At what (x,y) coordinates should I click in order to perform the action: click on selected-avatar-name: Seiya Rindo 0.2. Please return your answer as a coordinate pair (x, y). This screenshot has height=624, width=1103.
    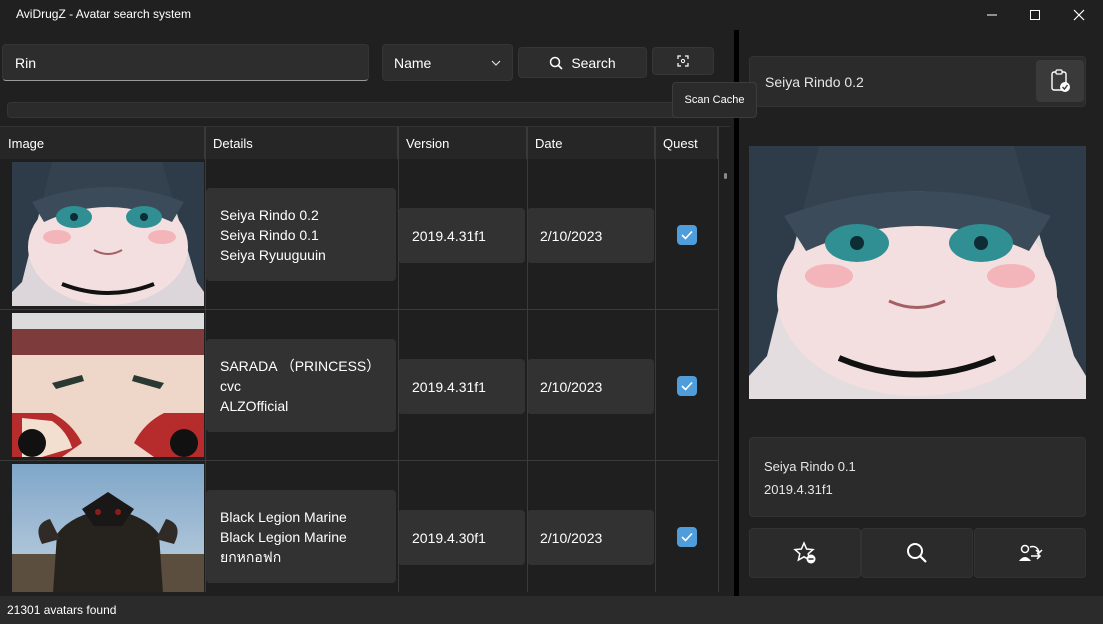
    Looking at the image, I should click on (814, 82).